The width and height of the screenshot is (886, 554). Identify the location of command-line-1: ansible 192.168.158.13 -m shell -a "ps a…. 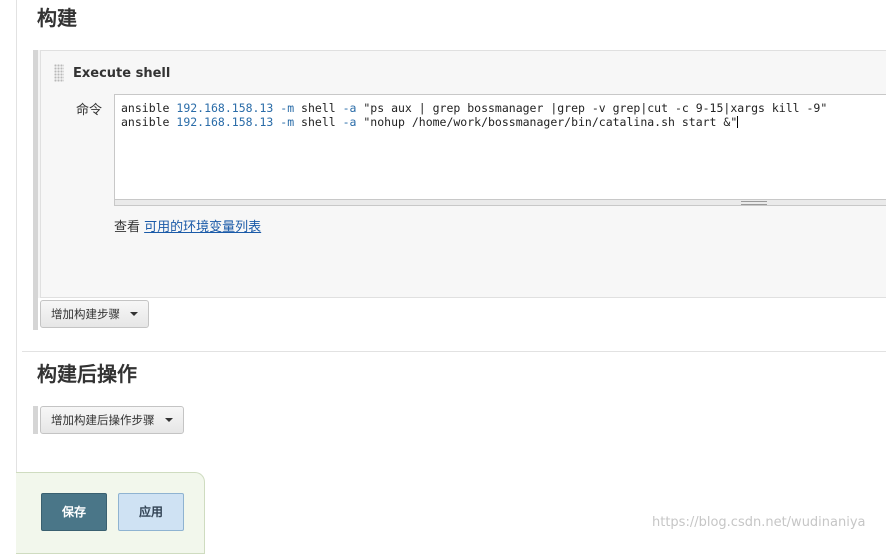
(474, 108).